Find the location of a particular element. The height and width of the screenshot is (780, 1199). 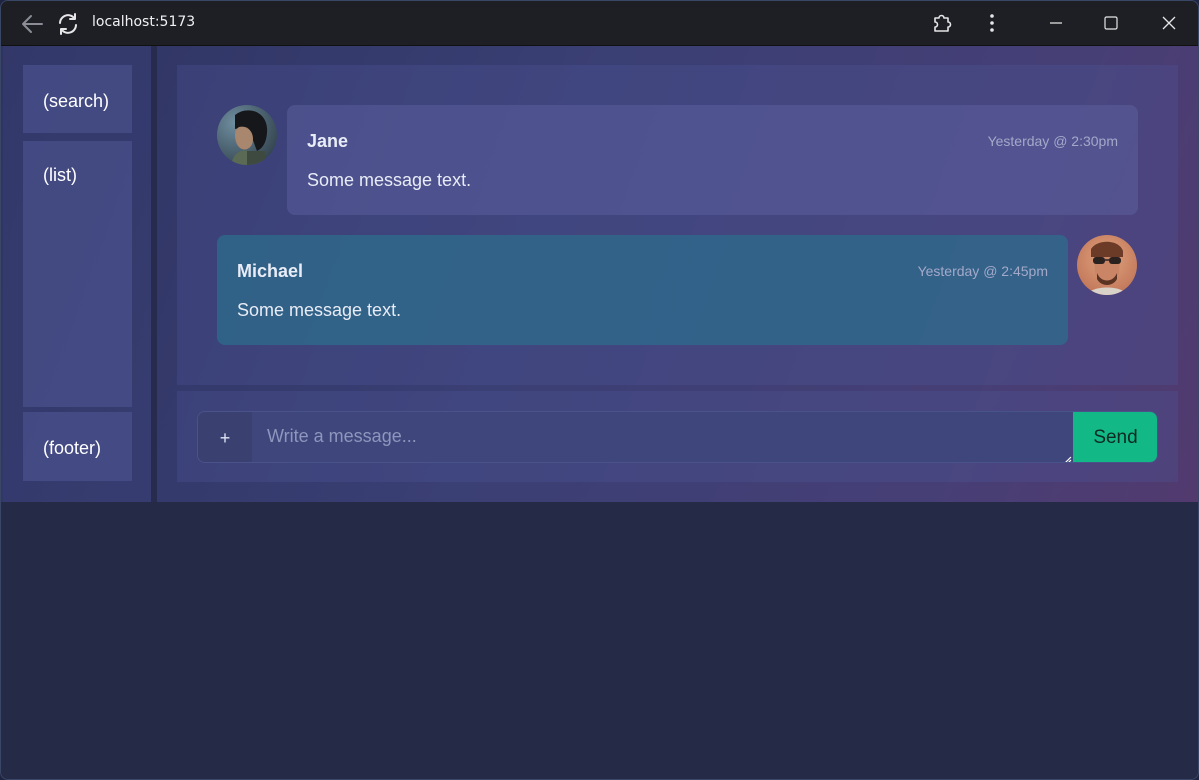

message-timestamp: Yesterday @ 2:45pm is located at coordinates (982, 271).